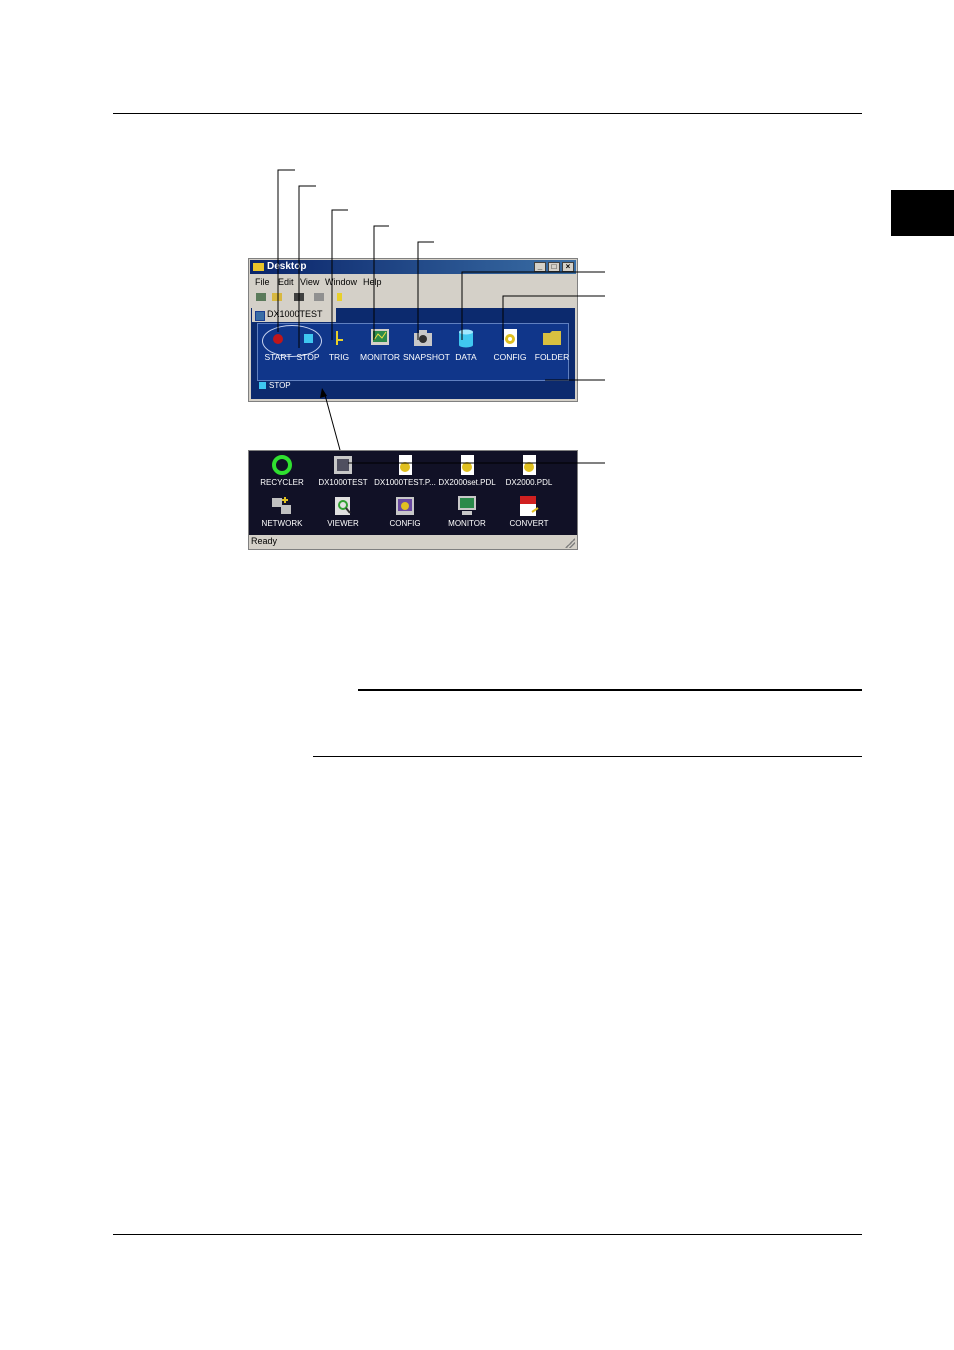  Describe the element at coordinates (381, 282) in the screenshot. I see `callout-monitor` at that location.